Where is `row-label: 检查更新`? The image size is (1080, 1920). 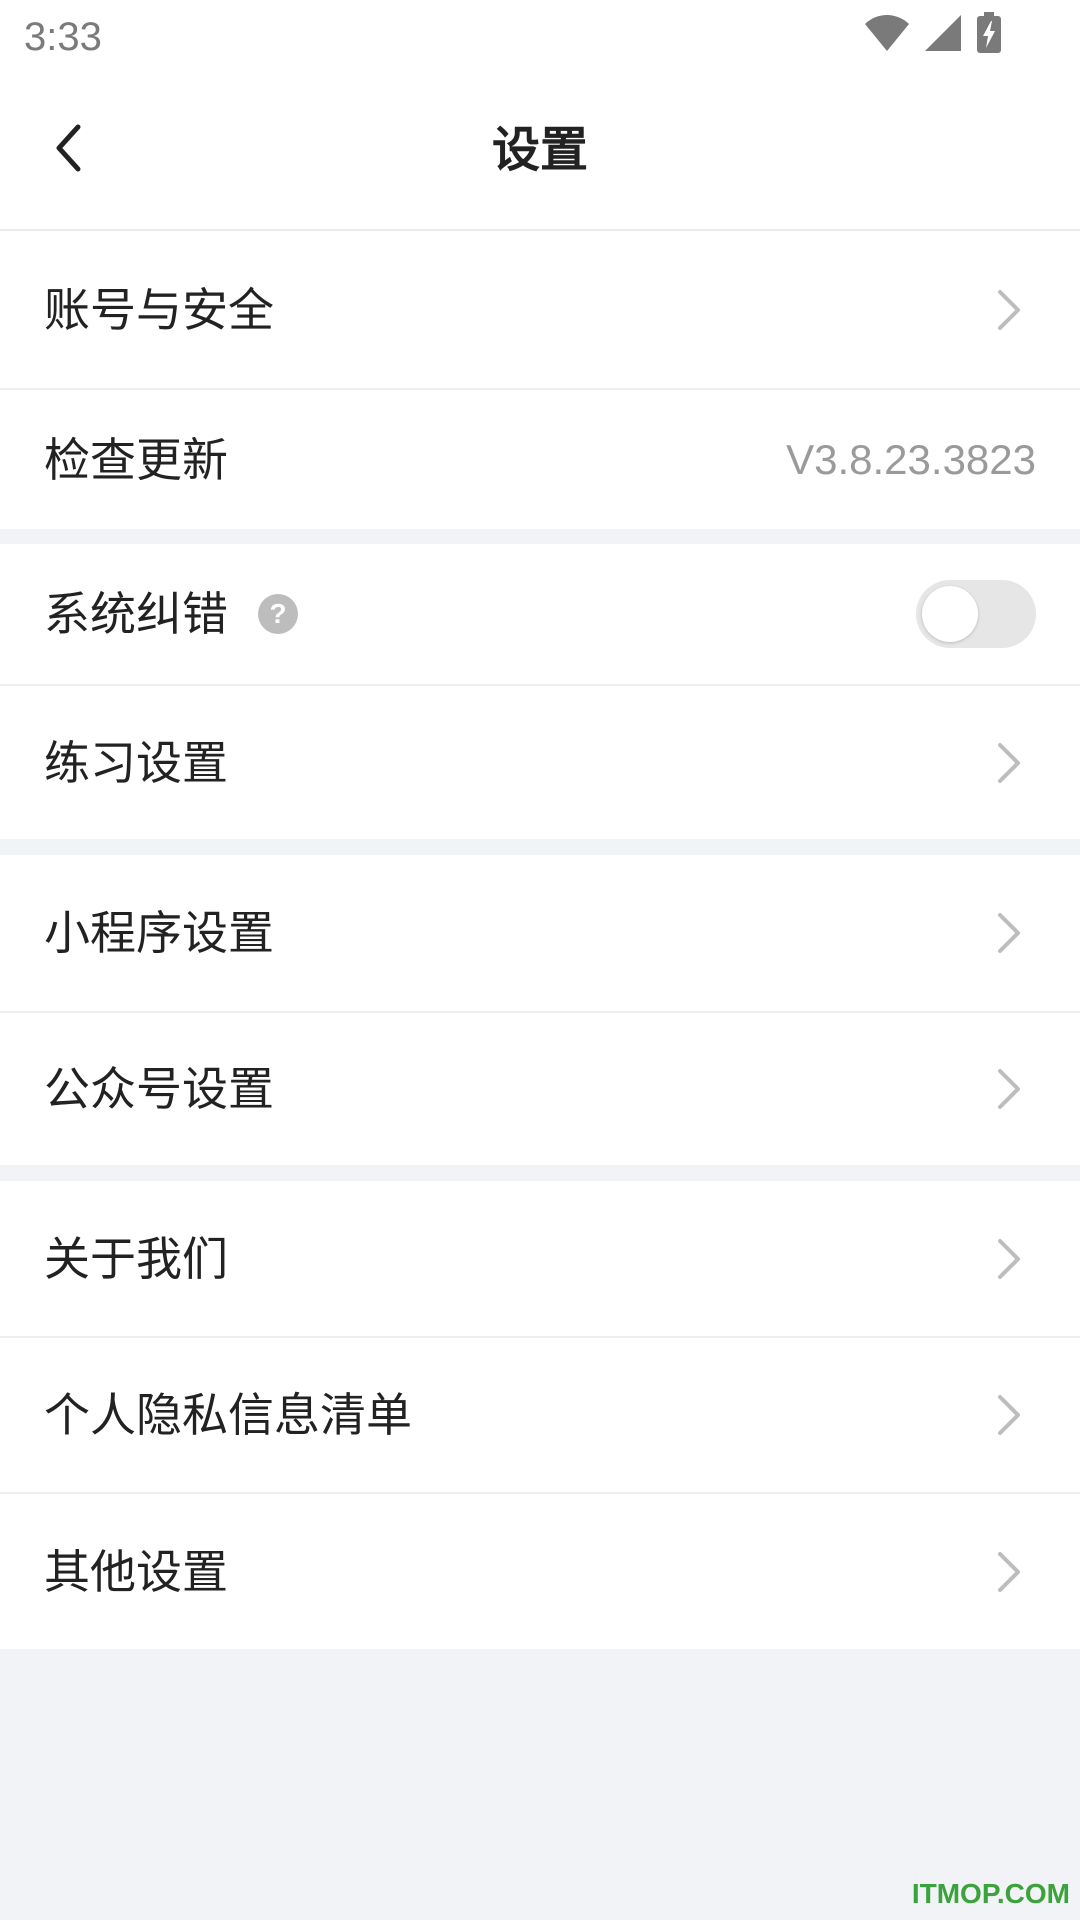
row-label: 检查更新 is located at coordinates (136, 459).